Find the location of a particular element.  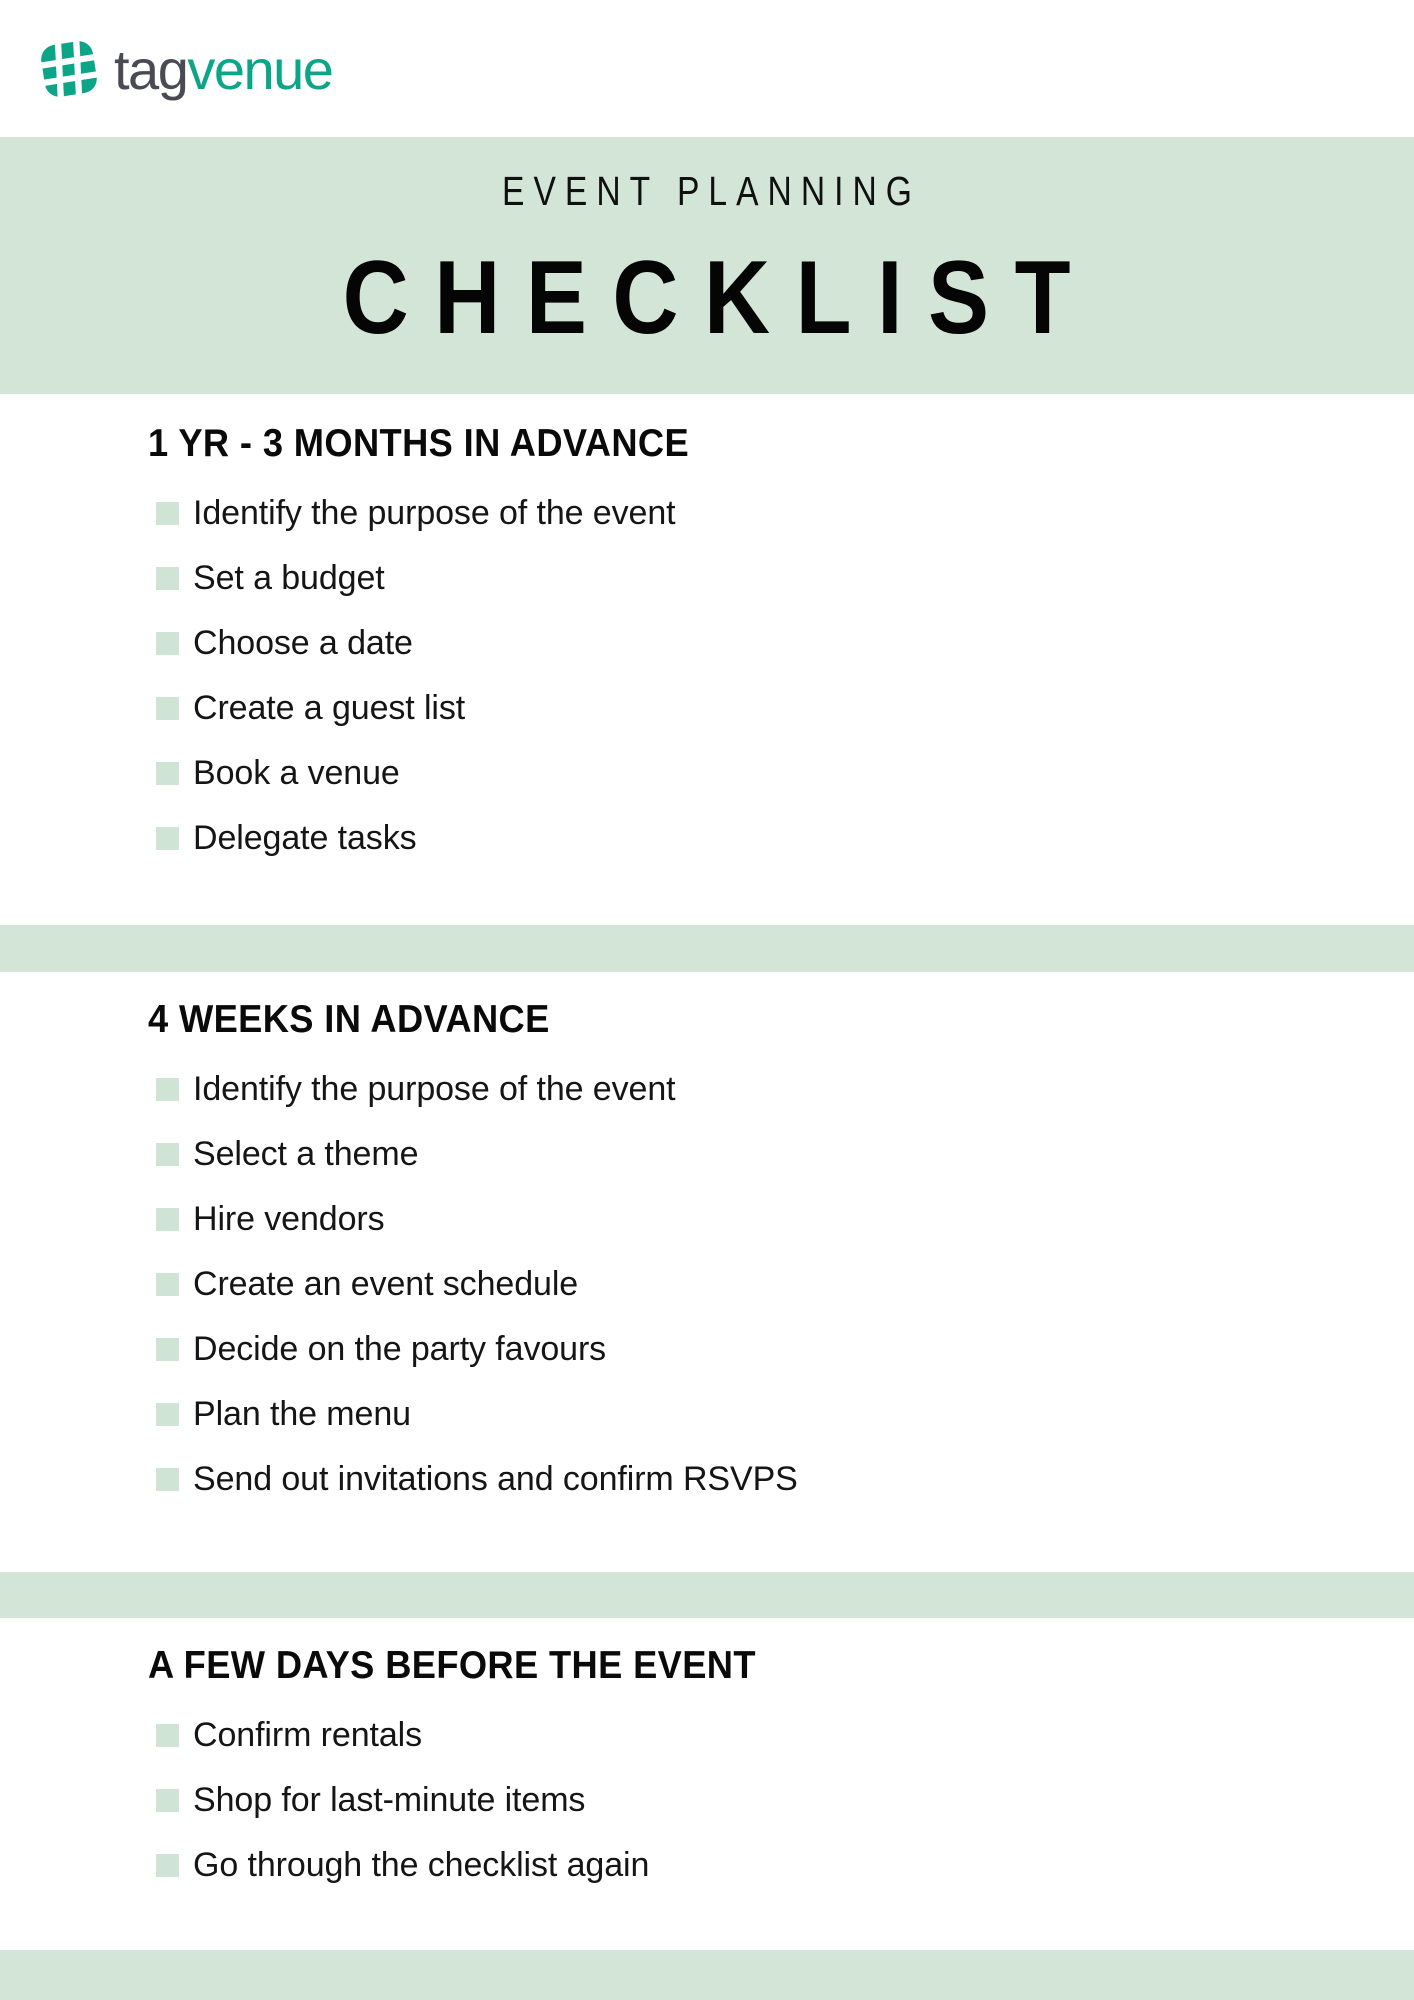

page-header: EVENT PLANNING CHECKLIST is located at coordinates (707, 265).